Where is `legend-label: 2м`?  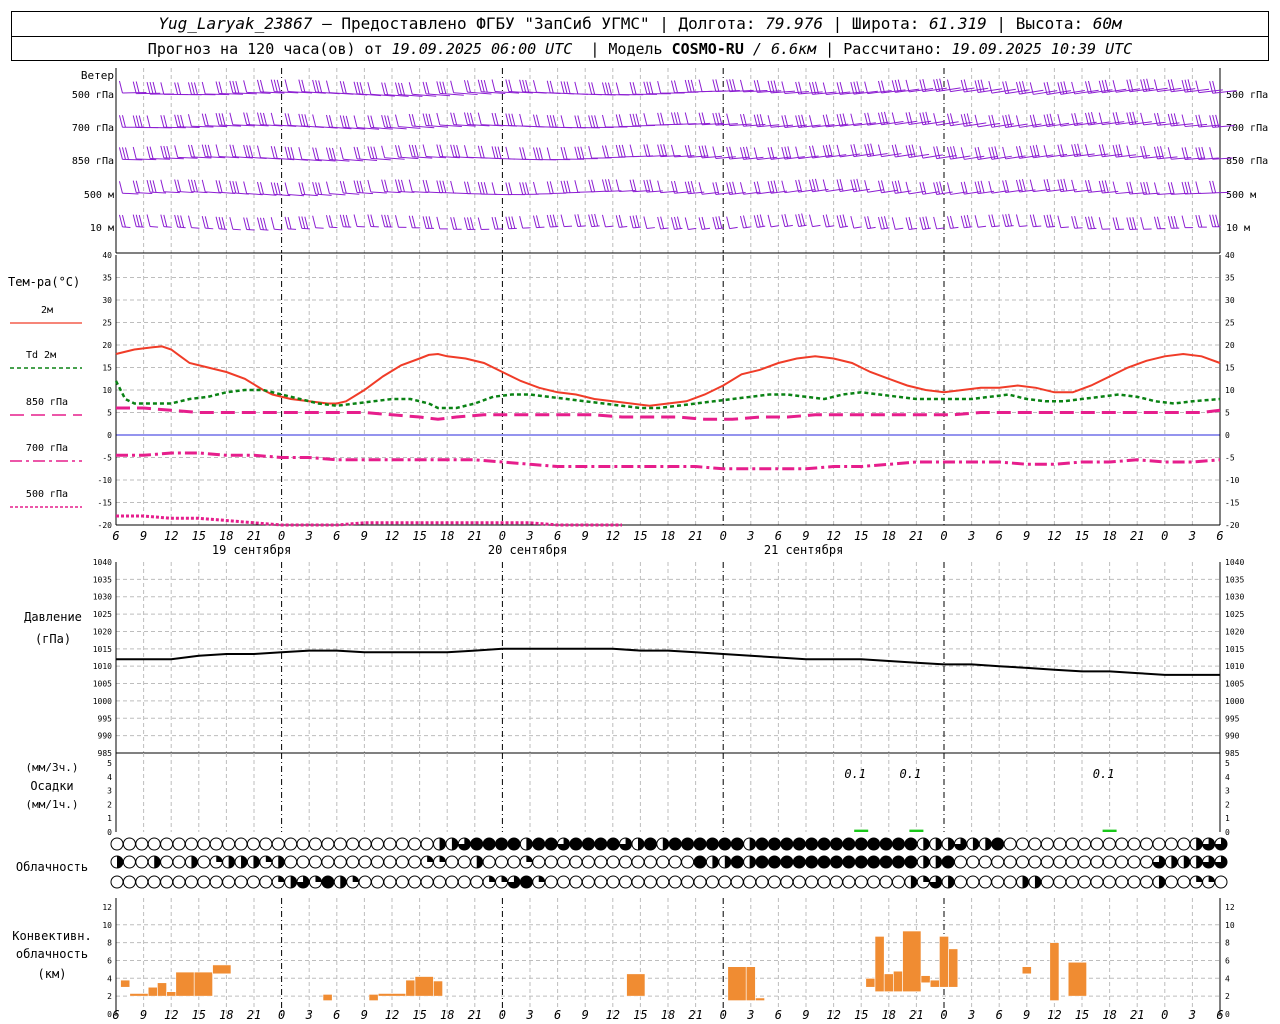 legend-label: 2м is located at coordinates (47, 310).